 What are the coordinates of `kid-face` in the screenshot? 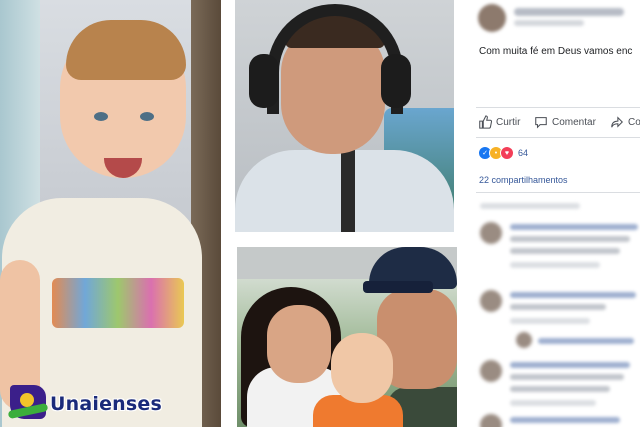 It's located at (362, 368).